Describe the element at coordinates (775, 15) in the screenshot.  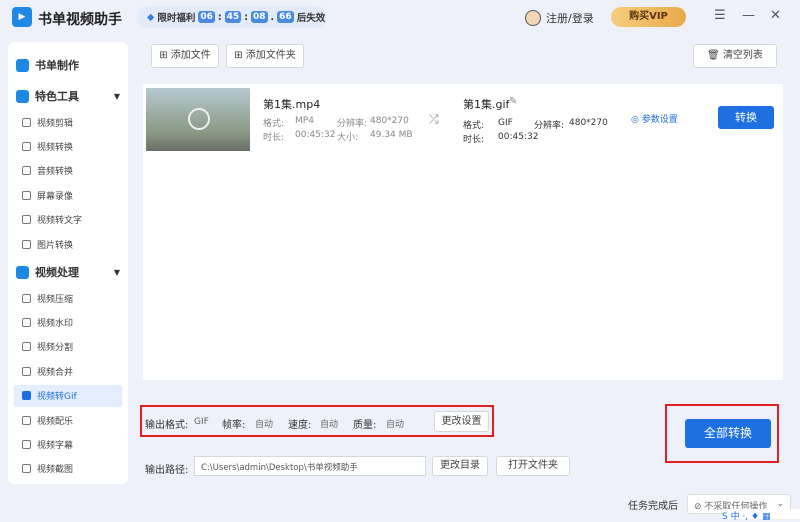
I see `close-icon: ✕` at that location.